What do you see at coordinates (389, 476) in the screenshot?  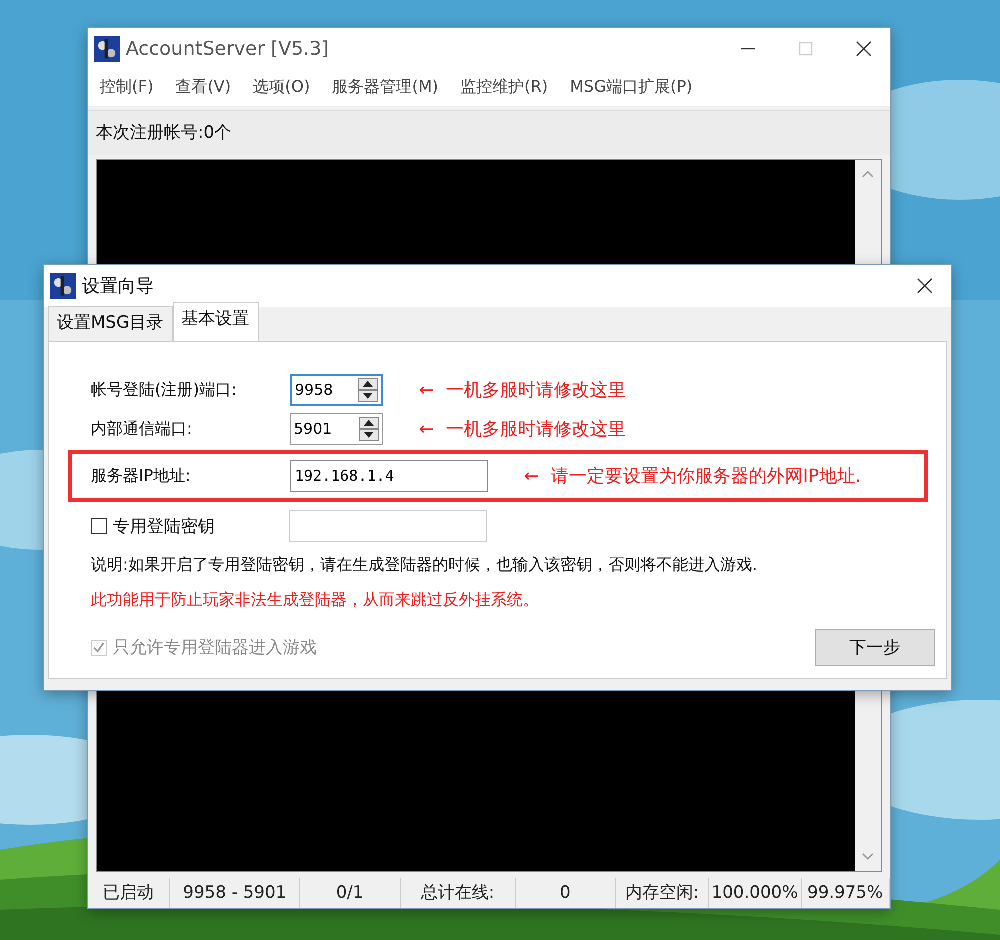 I see `ip-input: 192.168.1.4` at bounding box center [389, 476].